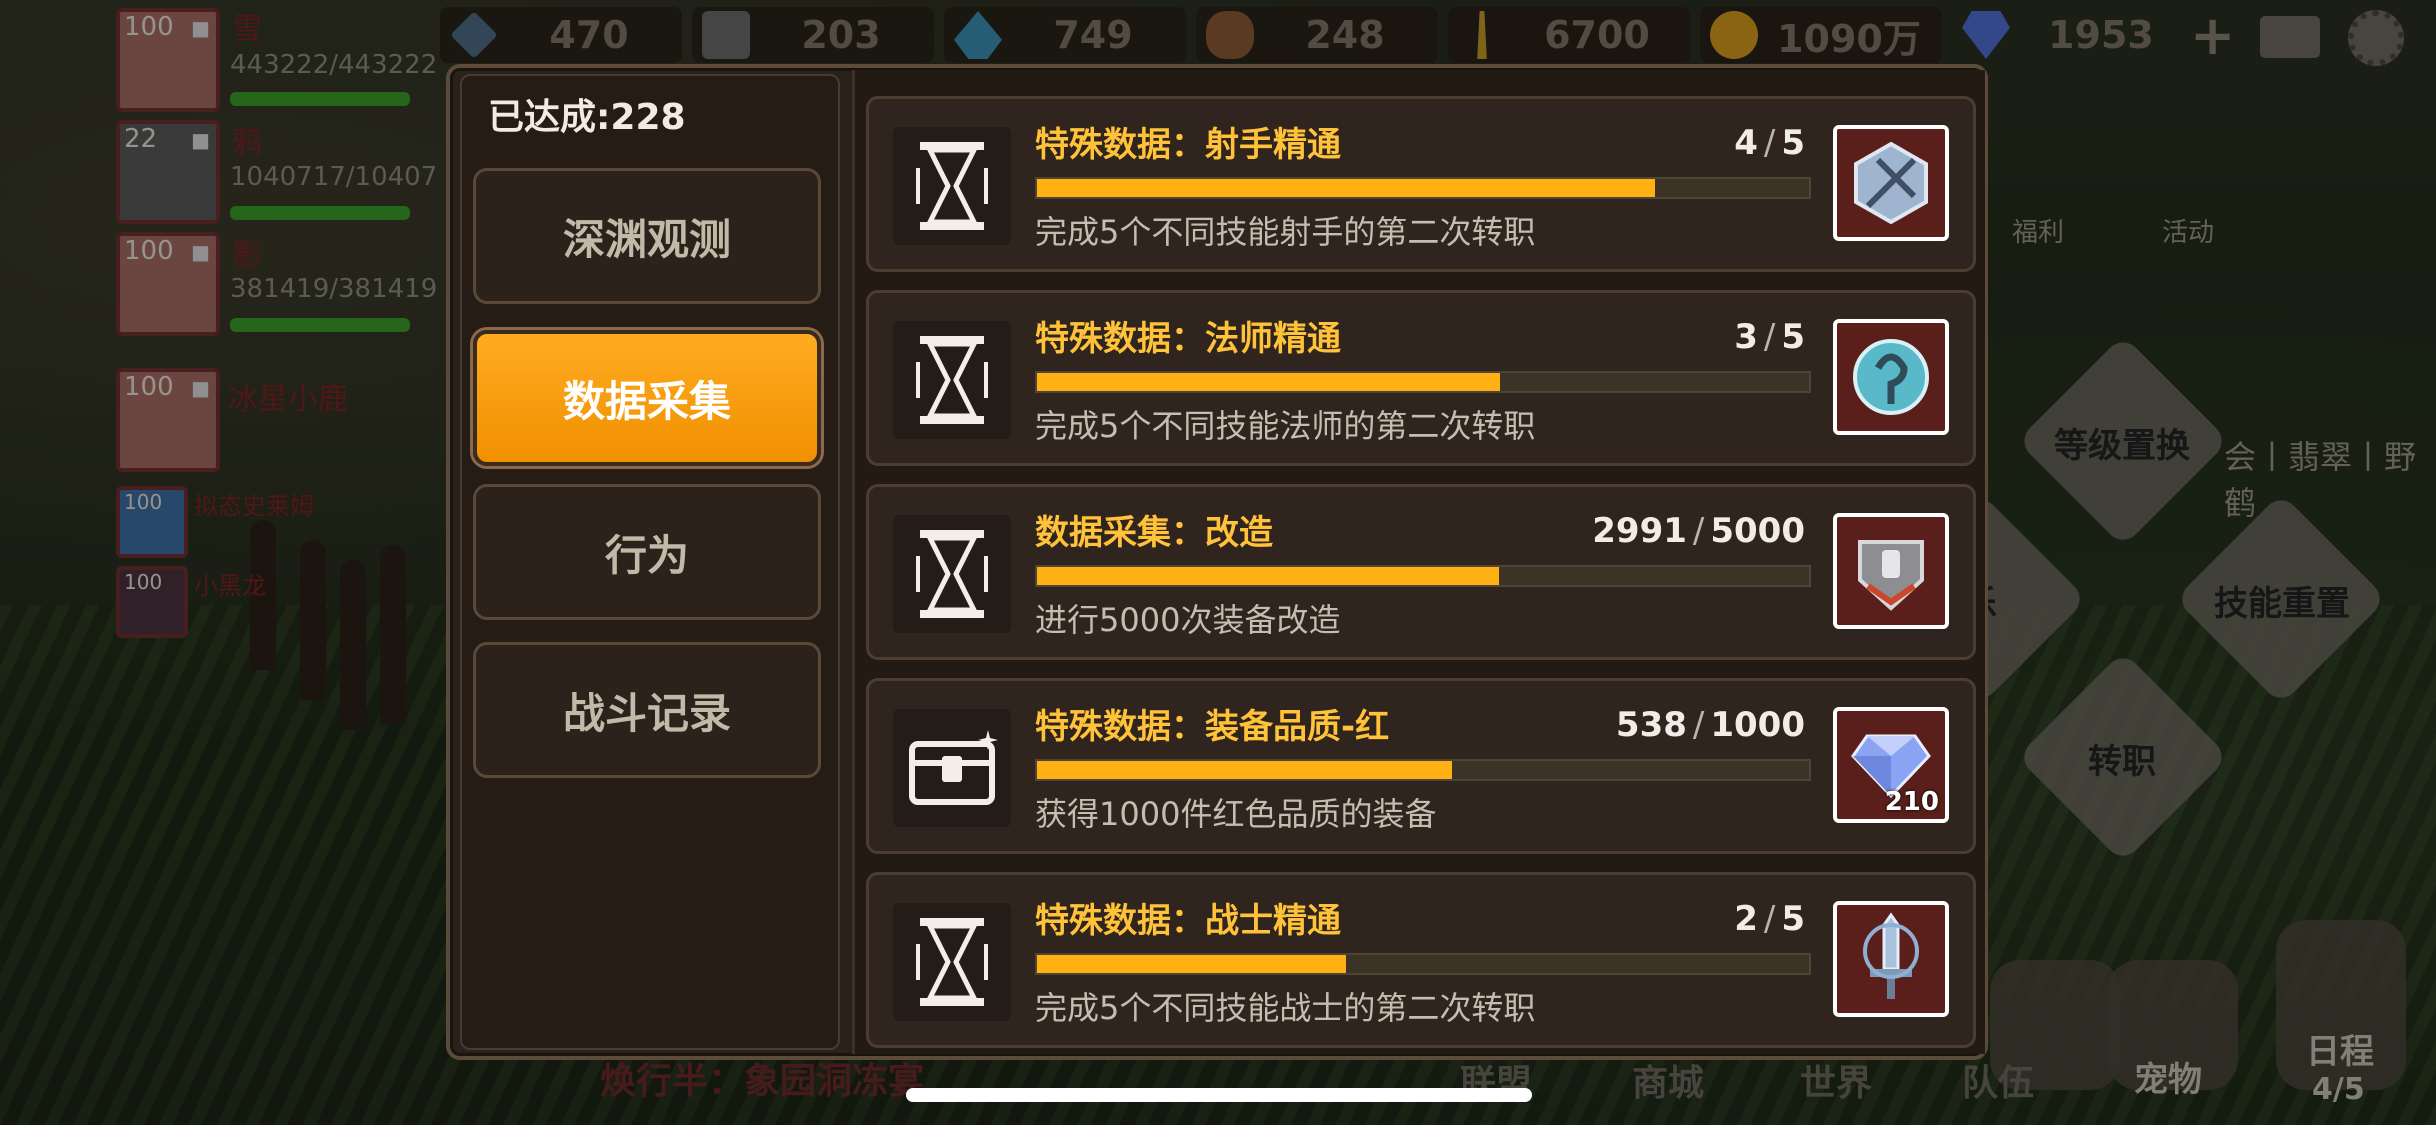 This screenshot has height=1125, width=2436. Describe the element at coordinates (1285, 1008) in the screenshot. I see `achievement-description: 完成5个不同技能战士的第二次转职` at that location.